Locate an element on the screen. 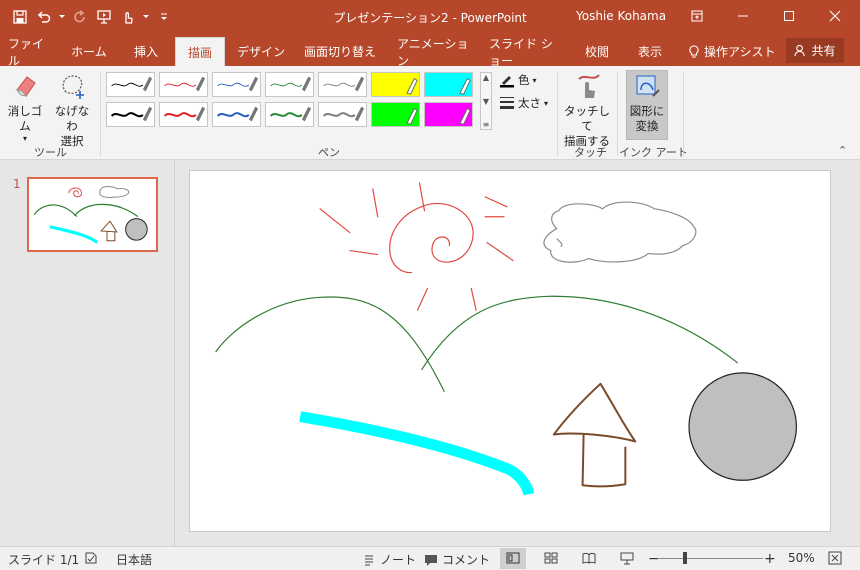 This screenshot has height=570, width=860. pen-gallery is located at coordinates (293, 101).